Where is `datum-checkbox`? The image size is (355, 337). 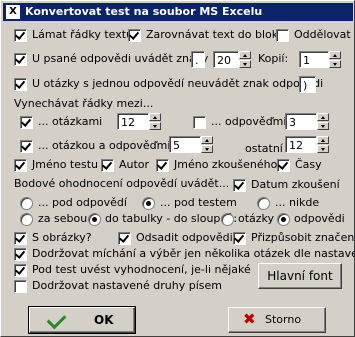 datum-checkbox is located at coordinates (239, 185).